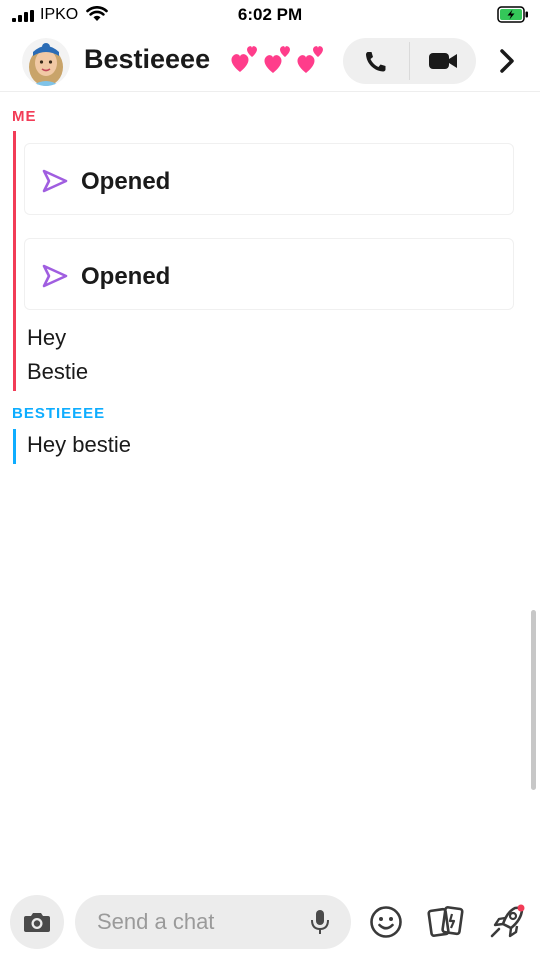 Image resolution: width=540 pixels, height=960 pixels. I want to click on battery-charging-icon, so click(512, 14).